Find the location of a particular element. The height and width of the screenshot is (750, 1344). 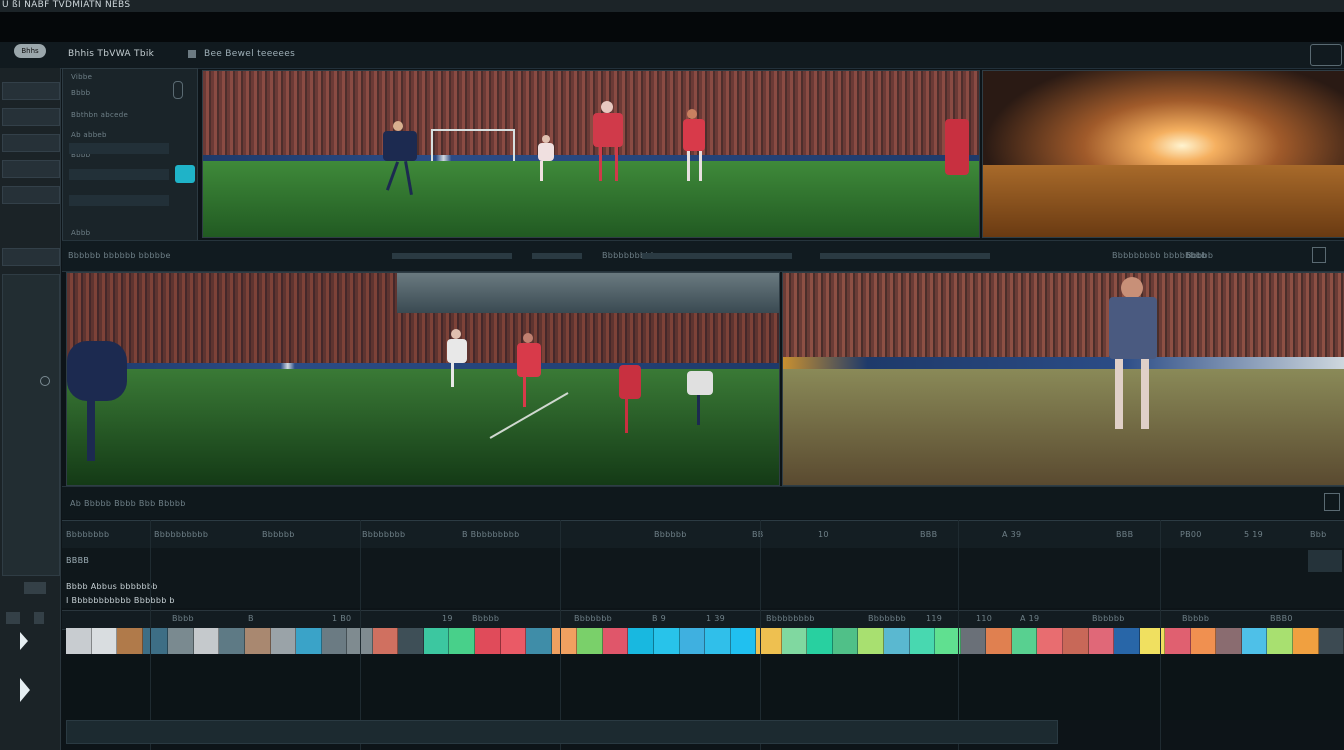

viewer-flare is located at coordinates (1163, 154).